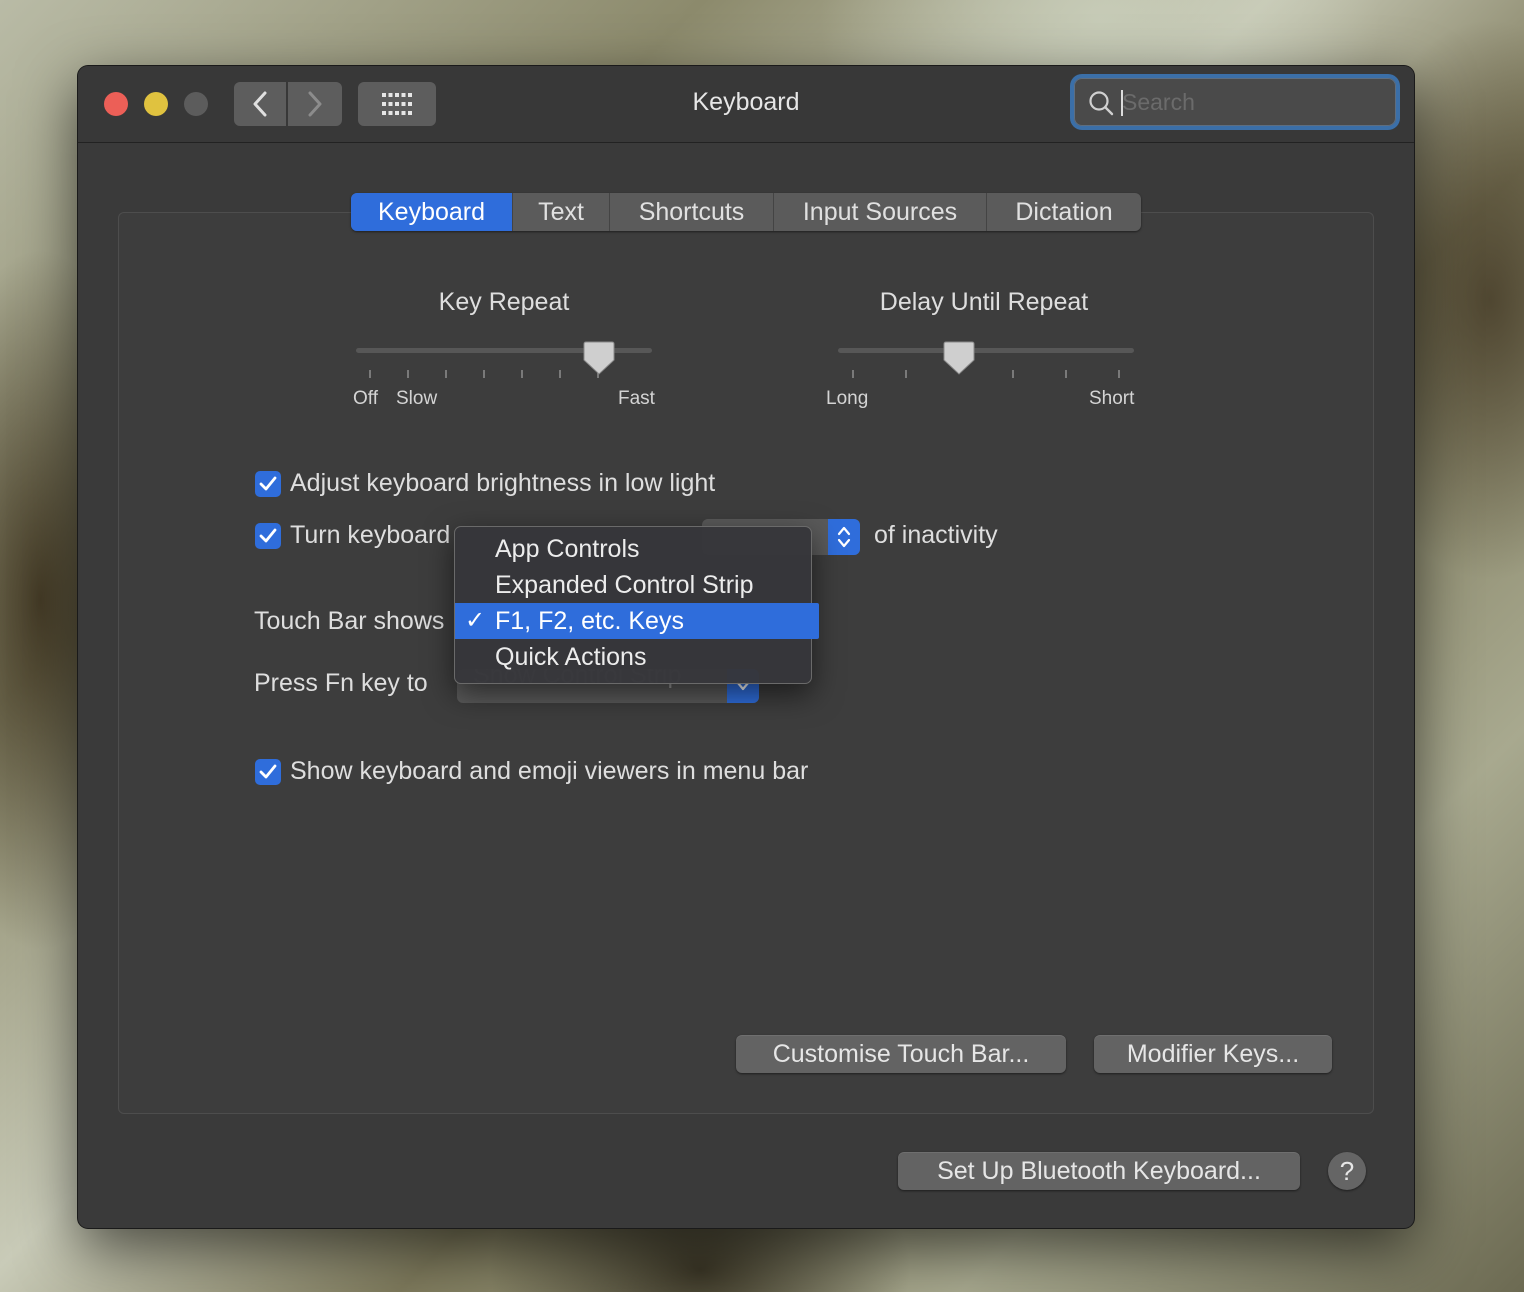 Image resolution: width=1524 pixels, height=1292 pixels. What do you see at coordinates (986, 350) in the screenshot?
I see `delay-track` at bounding box center [986, 350].